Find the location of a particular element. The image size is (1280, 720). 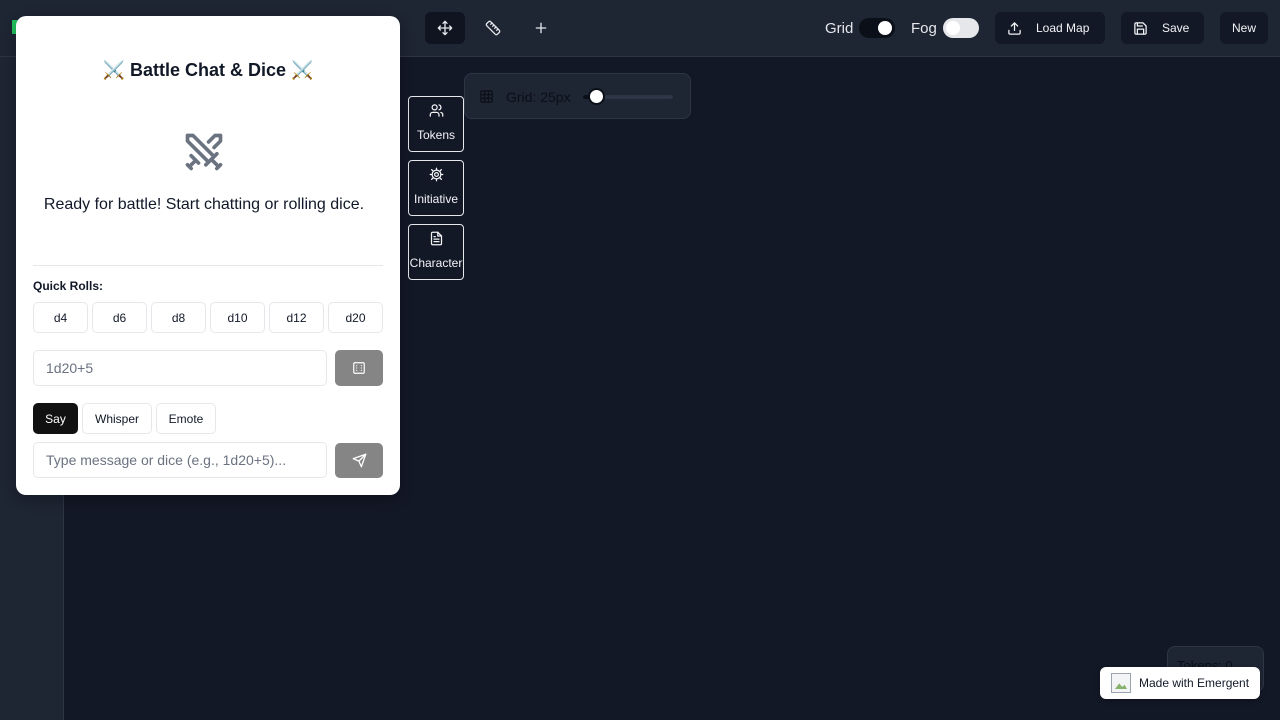

tab-character-label: Character is located at coordinates (436, 263).